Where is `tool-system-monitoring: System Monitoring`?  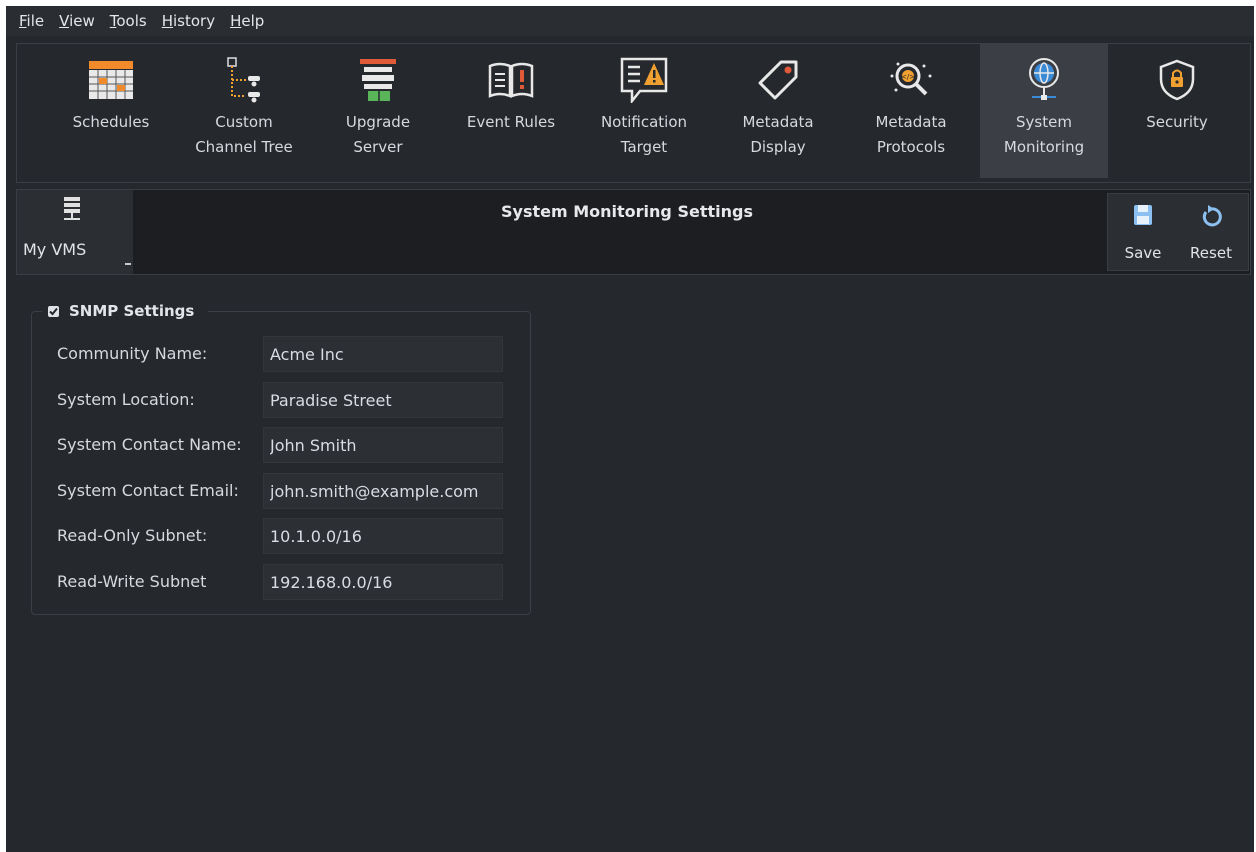 tool-system-monitoring: System Monitoring is located at coordinates (1044, 111).